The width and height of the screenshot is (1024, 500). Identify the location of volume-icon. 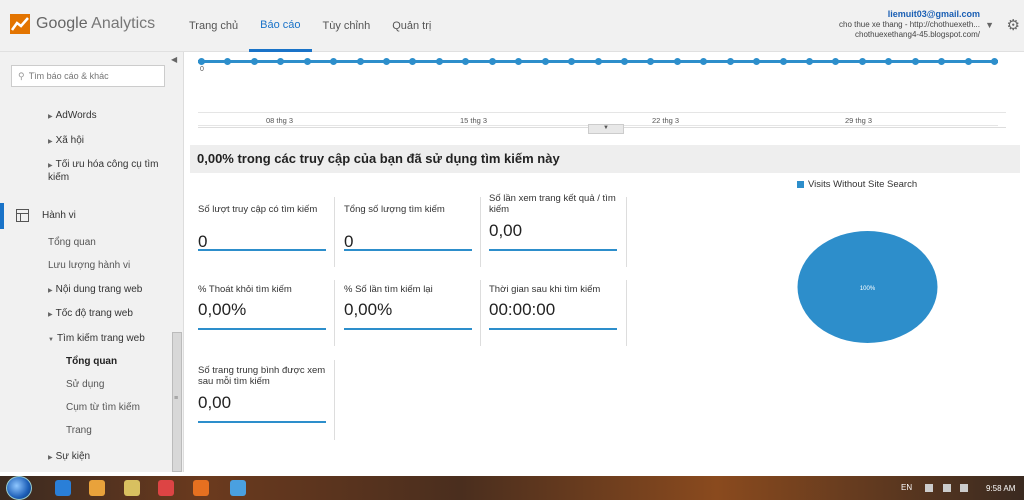
(964, 488).